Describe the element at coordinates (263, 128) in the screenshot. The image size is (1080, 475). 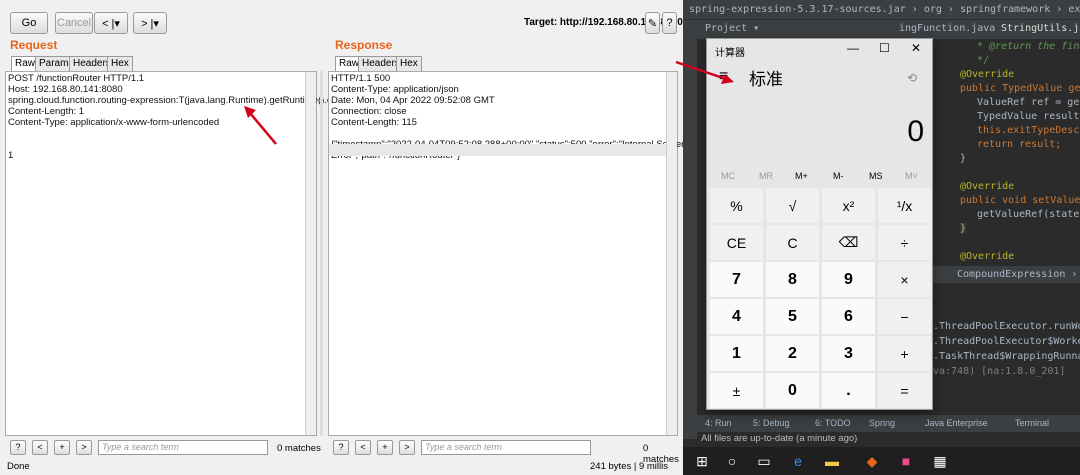
I see `arrow-request` at that location.